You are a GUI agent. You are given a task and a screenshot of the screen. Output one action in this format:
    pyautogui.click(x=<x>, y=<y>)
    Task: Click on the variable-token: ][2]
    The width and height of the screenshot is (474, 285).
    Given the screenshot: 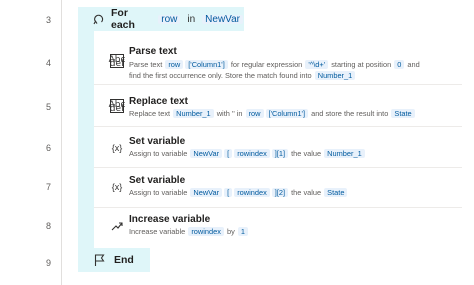 What is the action you would take?
    pyautogui.click(x=280, y=192)
    